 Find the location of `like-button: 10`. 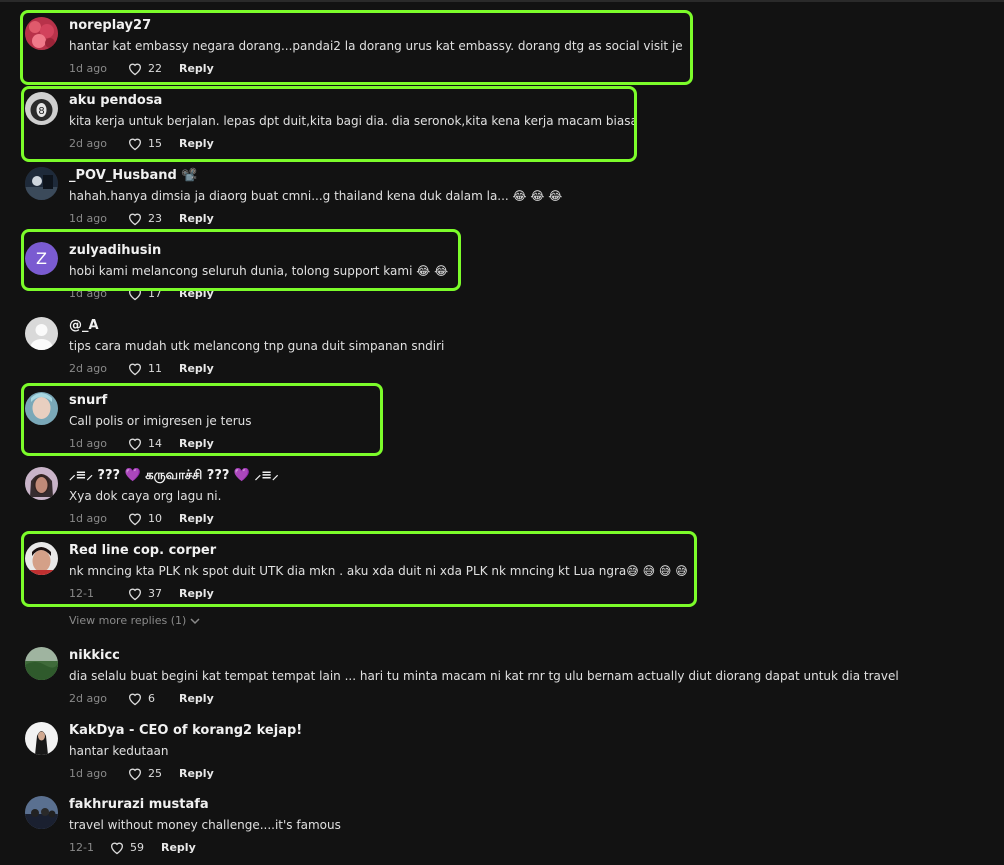

like-button: 10 is located at coordinates (153, 518).